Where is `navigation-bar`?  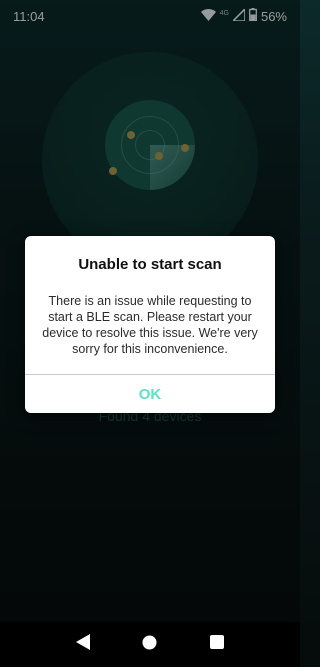
navigation-bar is located at coordinates (150, 644).